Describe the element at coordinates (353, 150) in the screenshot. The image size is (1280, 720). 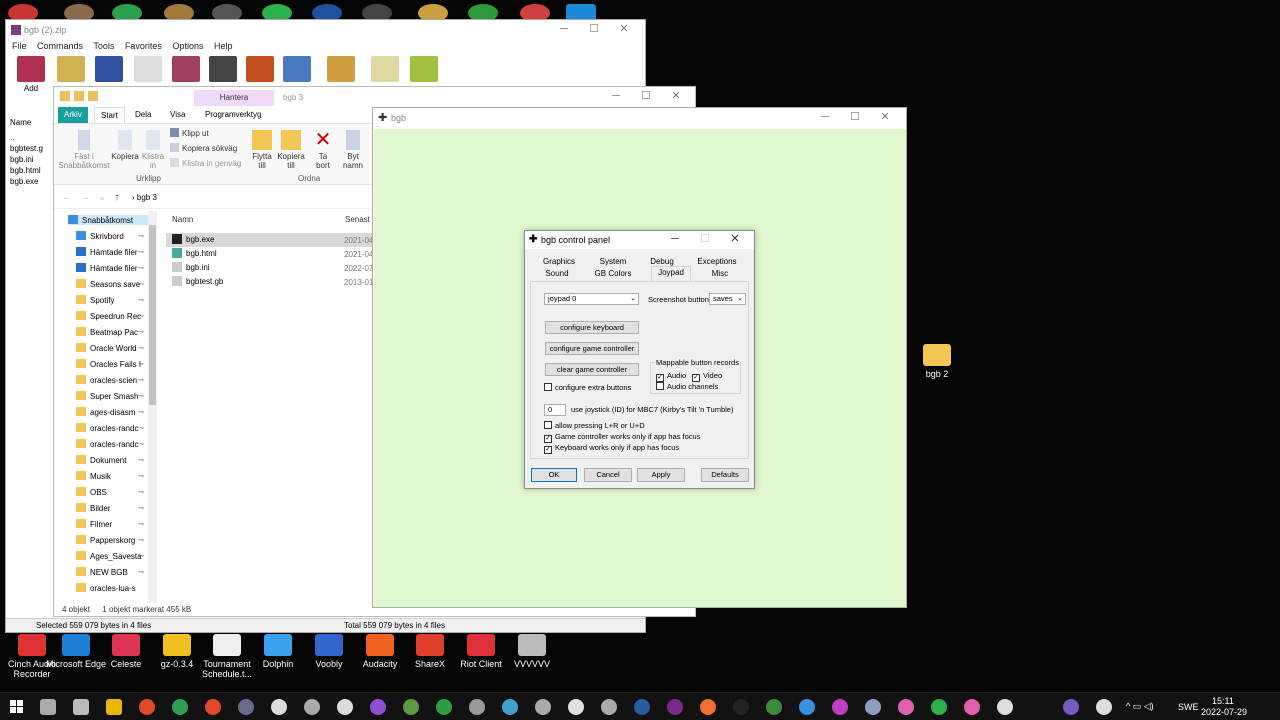
I see `rename-button: Byt namn` at that location.